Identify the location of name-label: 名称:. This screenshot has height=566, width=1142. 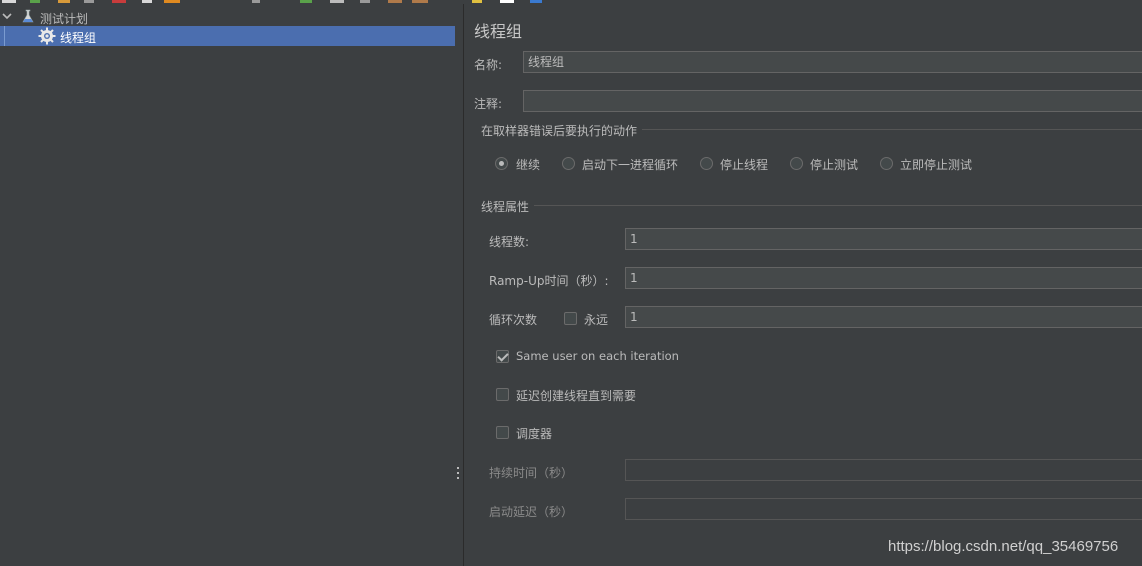
(488, 65).